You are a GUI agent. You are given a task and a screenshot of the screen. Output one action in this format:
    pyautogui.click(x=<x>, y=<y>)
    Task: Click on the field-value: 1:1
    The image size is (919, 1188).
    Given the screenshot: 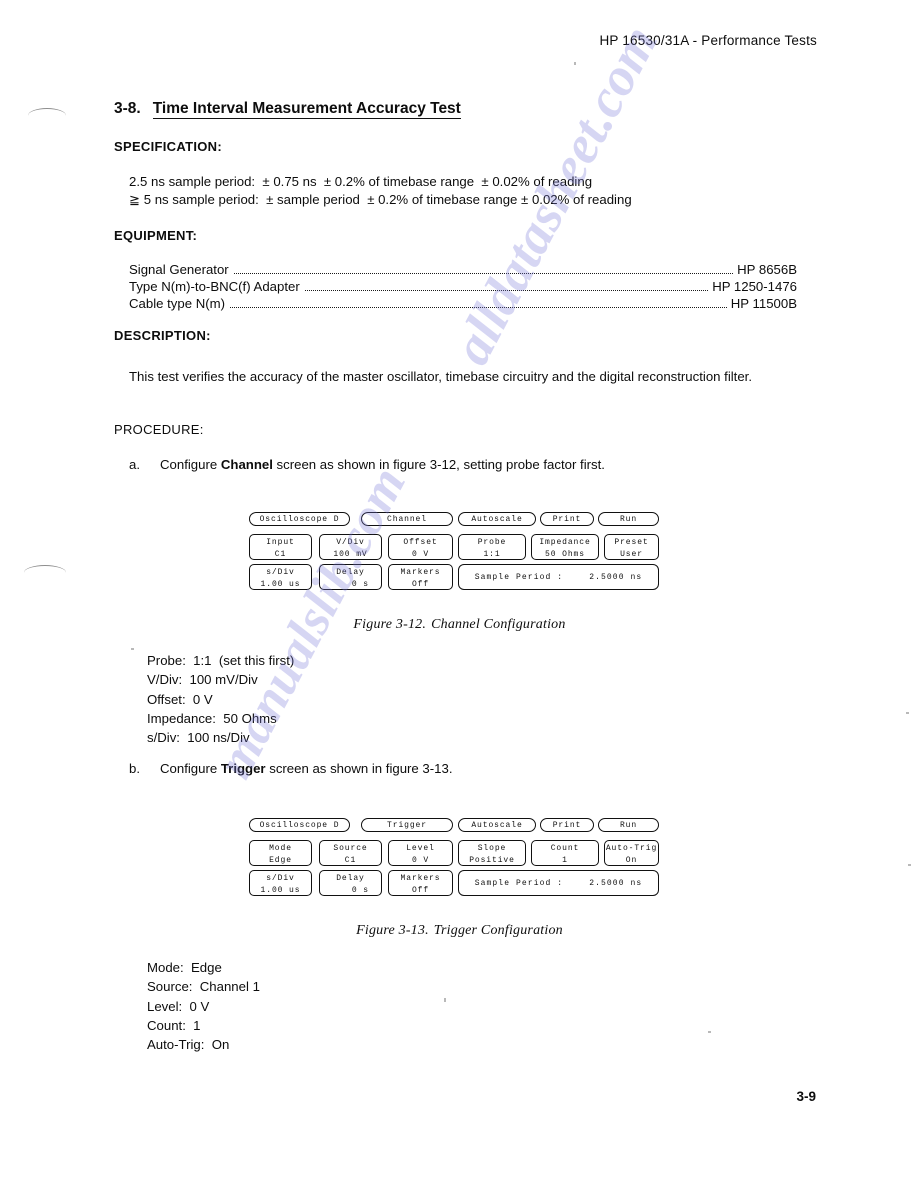 What is the action you would take?
    pyautogui.click(x=492, y=554)
    